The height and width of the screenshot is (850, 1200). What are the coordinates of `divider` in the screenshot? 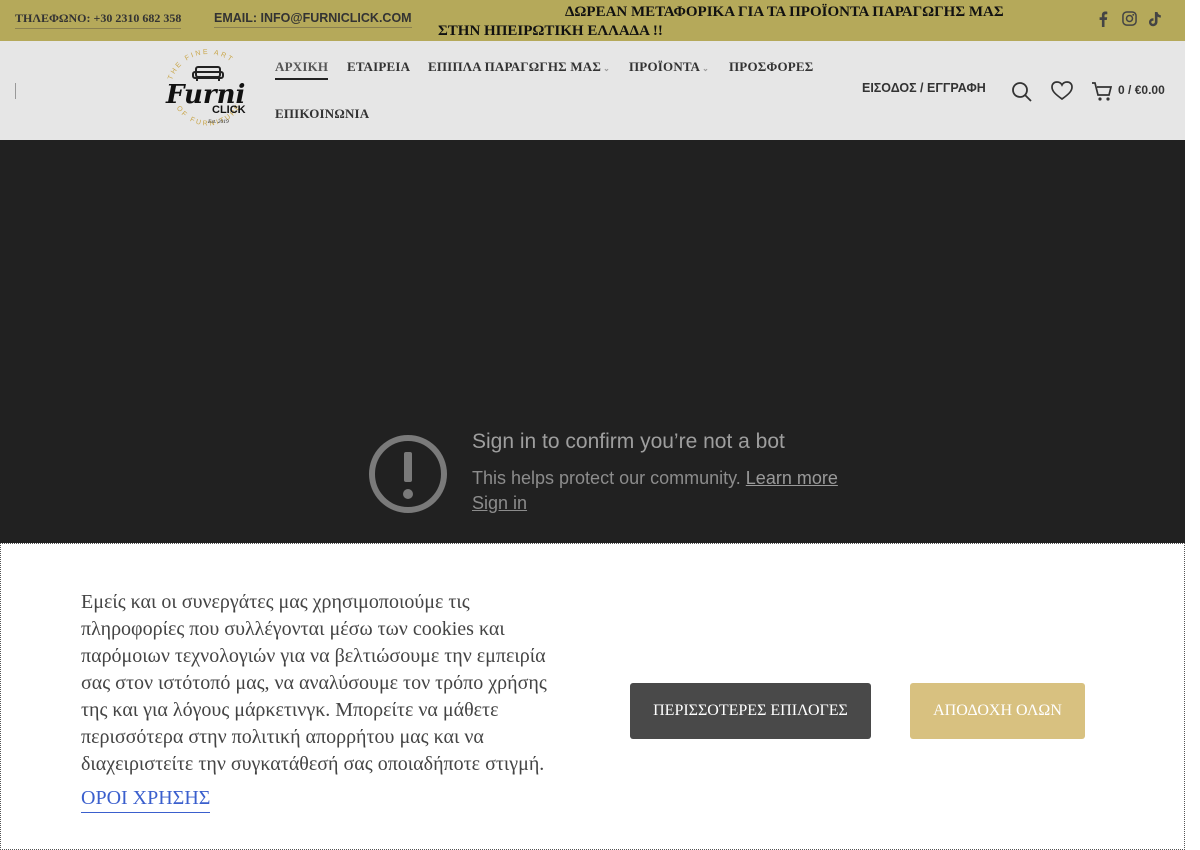 It's located at (15, 91).